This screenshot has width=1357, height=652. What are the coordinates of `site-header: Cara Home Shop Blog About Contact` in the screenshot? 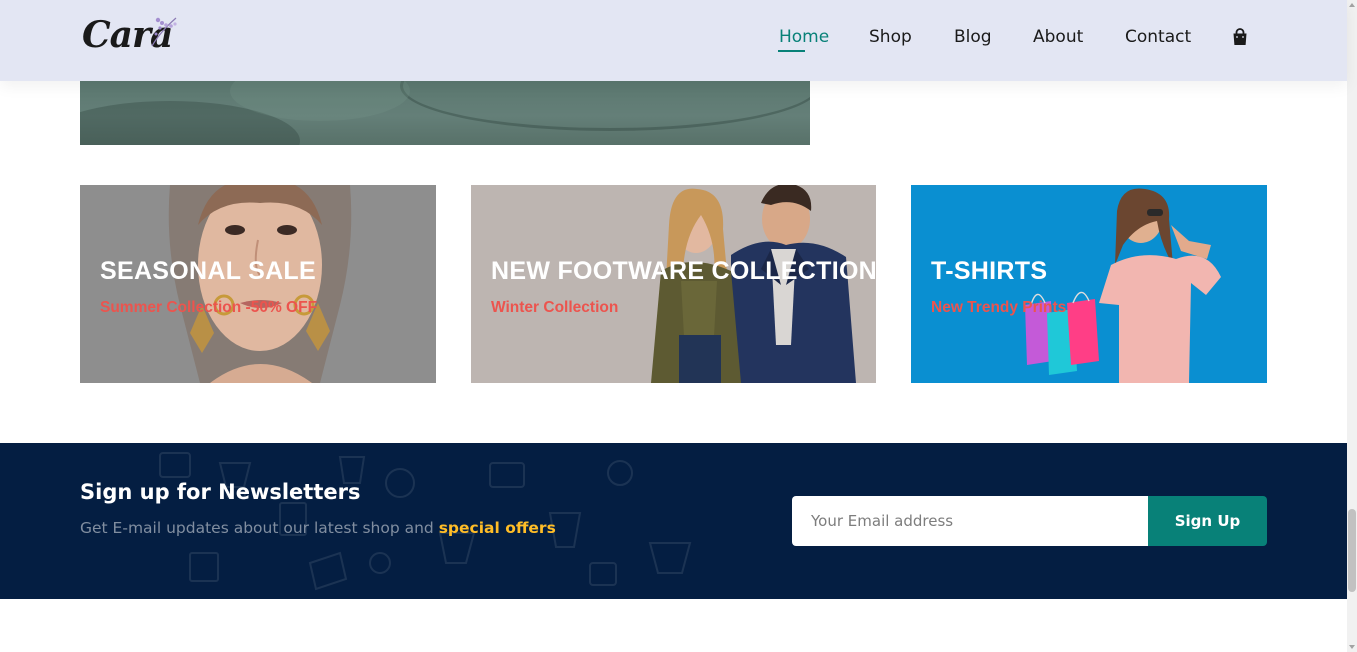 It's located at (673, 40).